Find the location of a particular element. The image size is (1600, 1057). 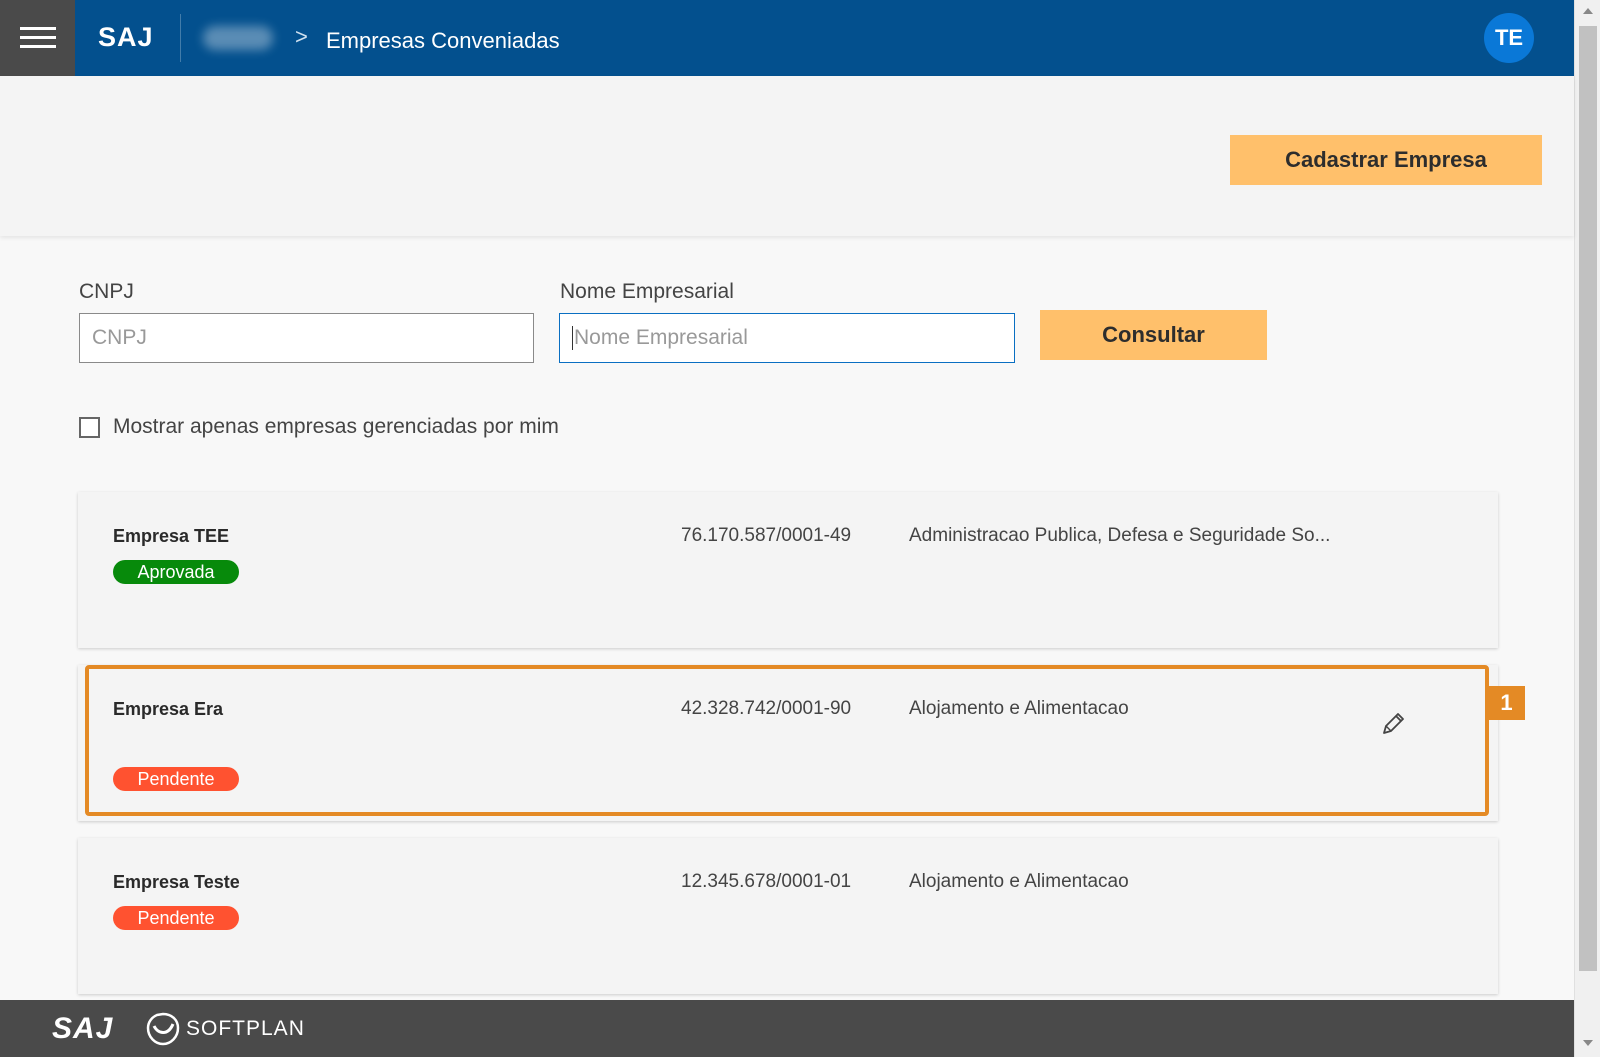

company-name: Empresa Teste is located at coordinates (176, 882).